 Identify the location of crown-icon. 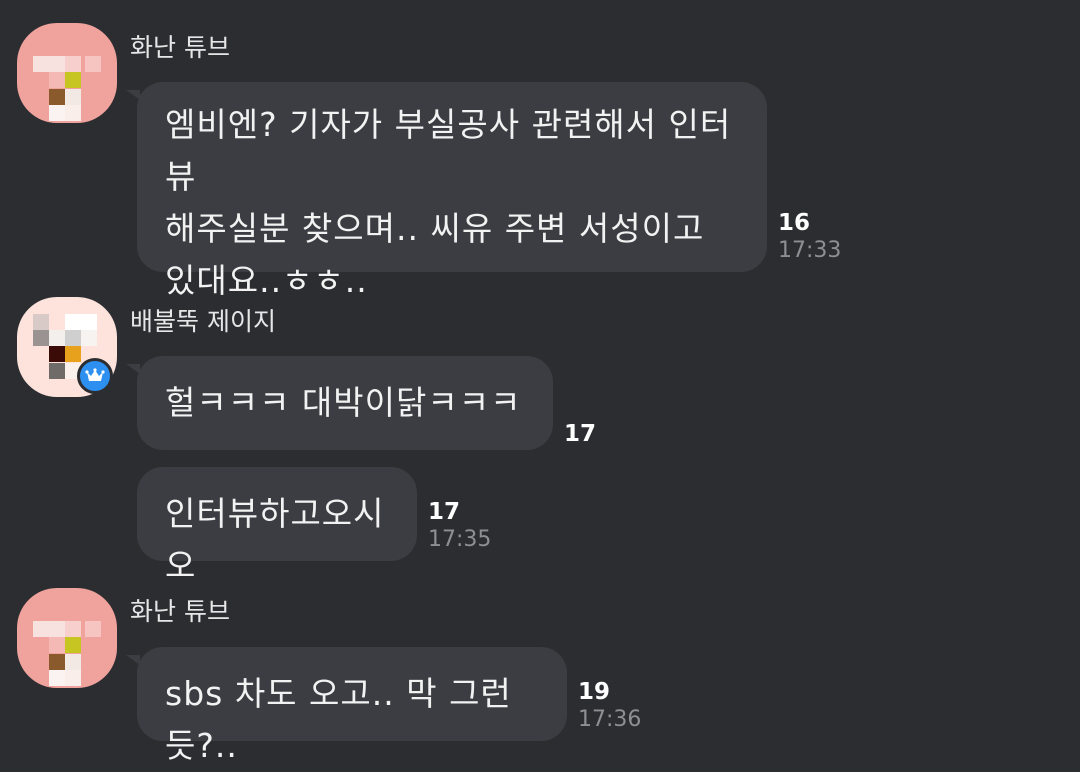
(95, 374).